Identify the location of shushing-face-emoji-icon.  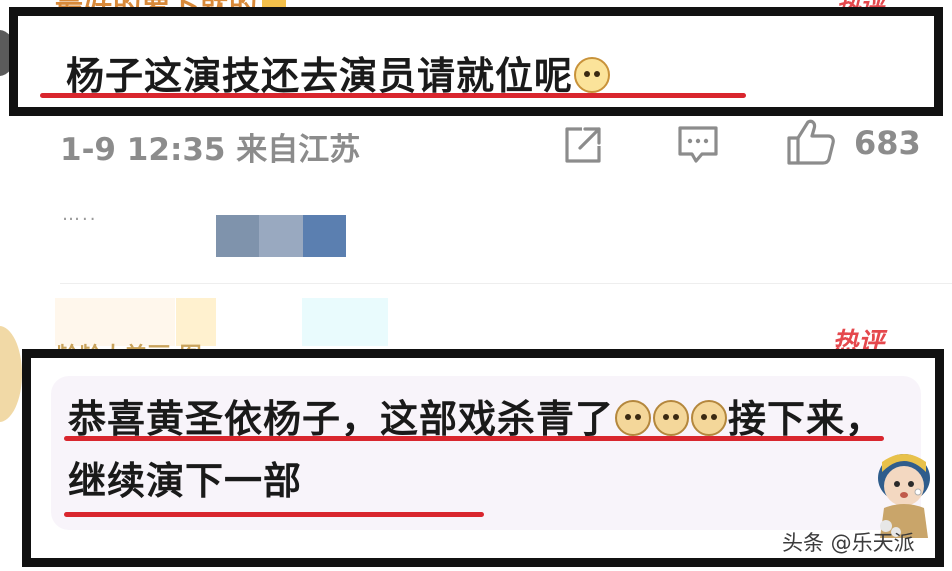
(592, 75).